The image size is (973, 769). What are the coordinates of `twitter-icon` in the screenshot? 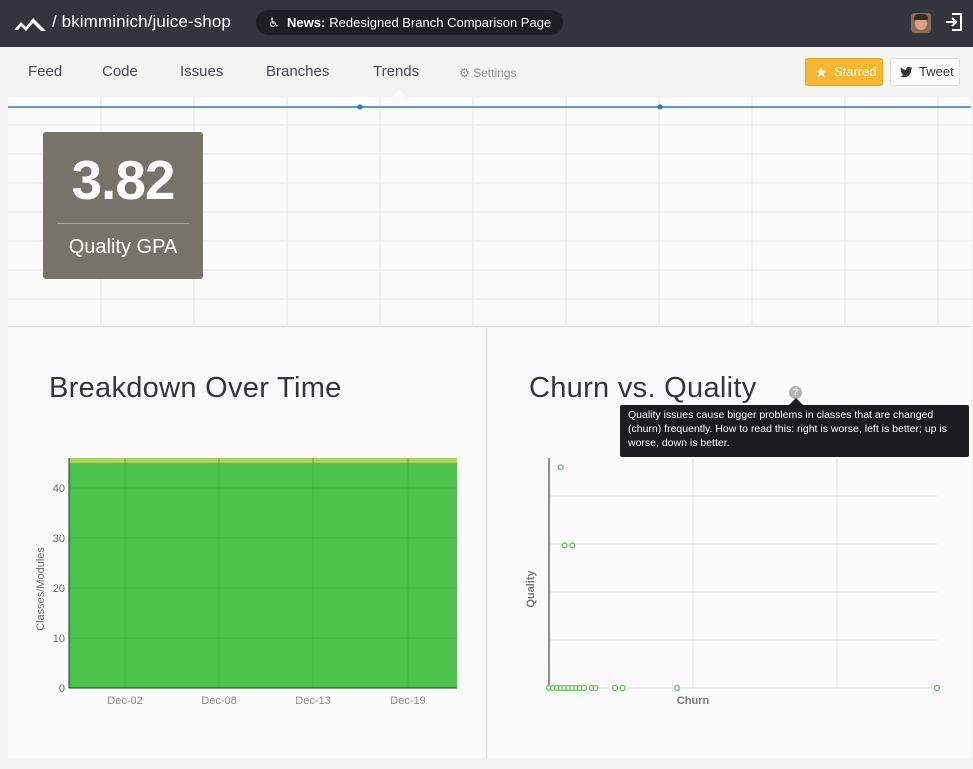 It's located at (906, 72).